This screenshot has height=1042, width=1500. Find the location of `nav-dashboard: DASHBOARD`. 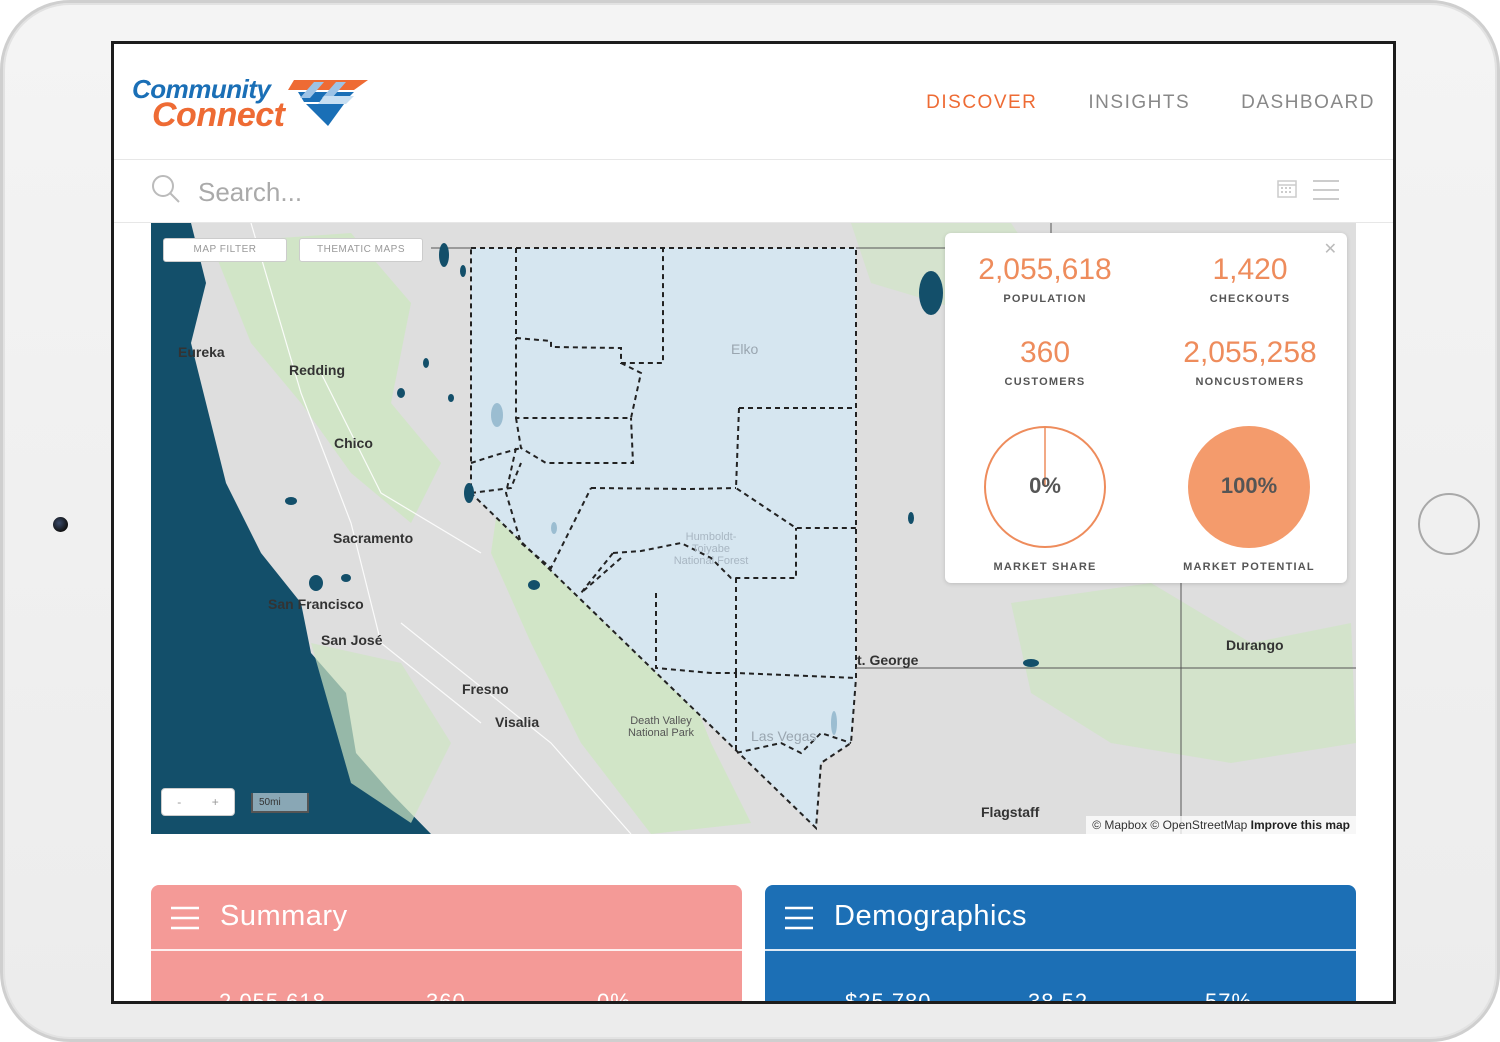

nav-dashboard: DASHBOARD is located at coordinates (1308, 103).